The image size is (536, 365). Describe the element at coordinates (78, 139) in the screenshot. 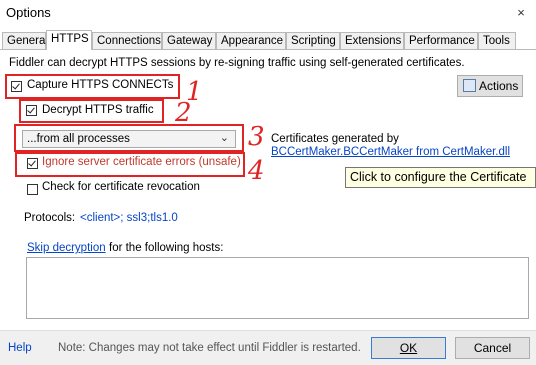

I see `process-filter-value: ...from all processes` at that location.